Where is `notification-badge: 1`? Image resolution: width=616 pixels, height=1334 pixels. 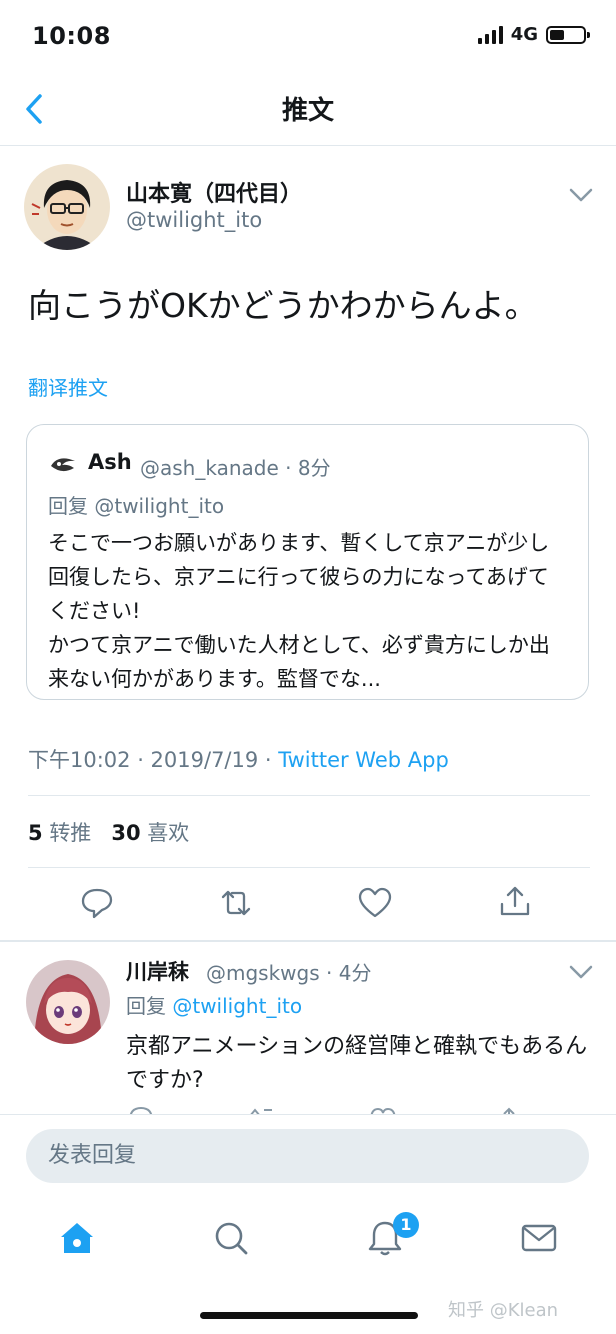
notification-badge: 1 is located at coordinates (406, 1225).